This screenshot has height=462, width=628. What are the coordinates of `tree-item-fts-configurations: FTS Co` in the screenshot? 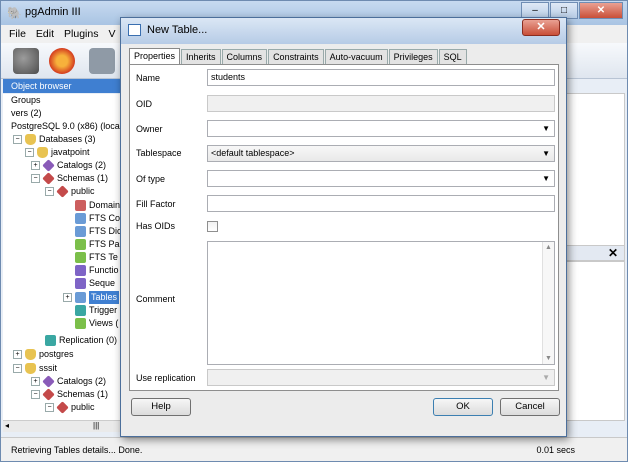 It's located at (97, 218).